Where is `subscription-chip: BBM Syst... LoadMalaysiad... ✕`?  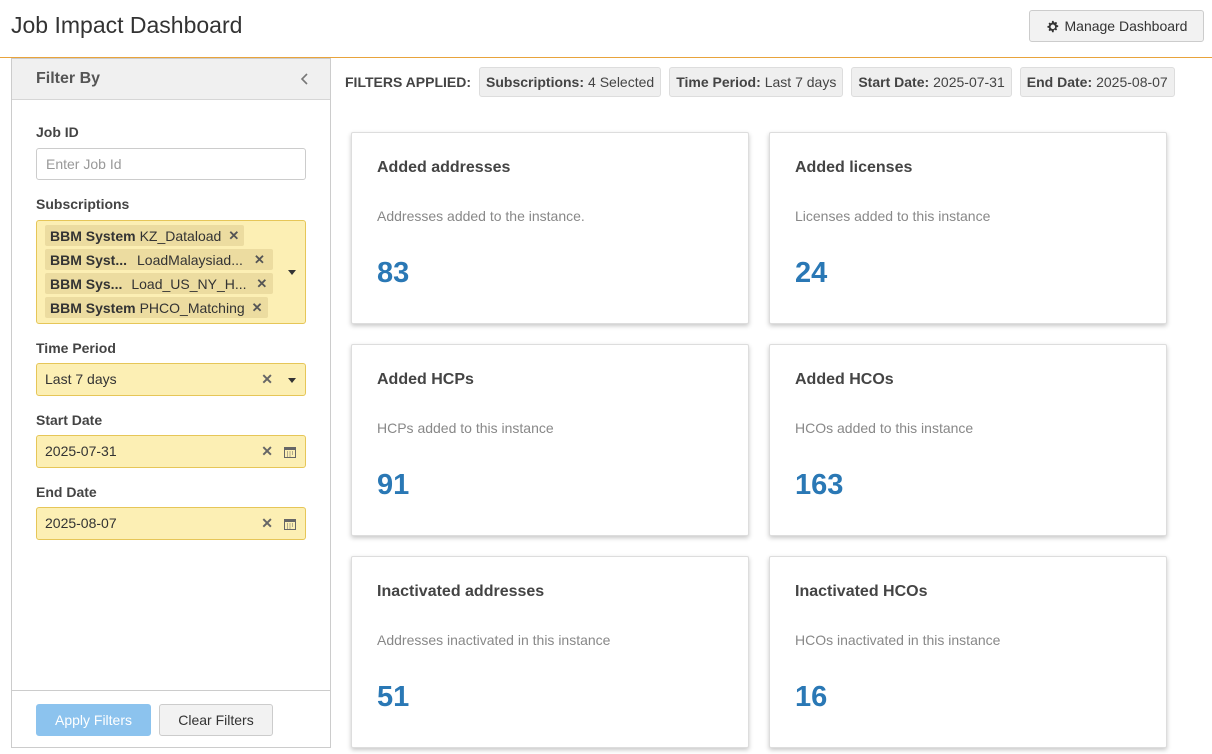 subscription-chip: BBM Syst... LoadMalaysiad... ✕ is located at coordinates (159, 259).